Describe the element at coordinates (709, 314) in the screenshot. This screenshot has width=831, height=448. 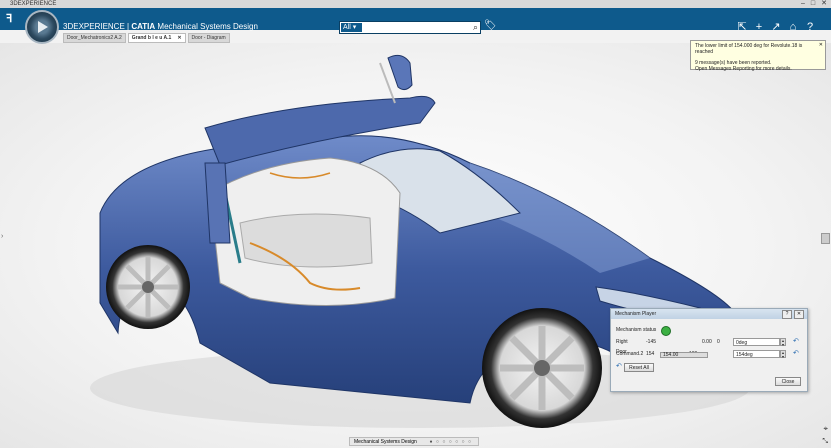
I see `dialog-titlebar: Mechanism Player ? ✕` at that location.